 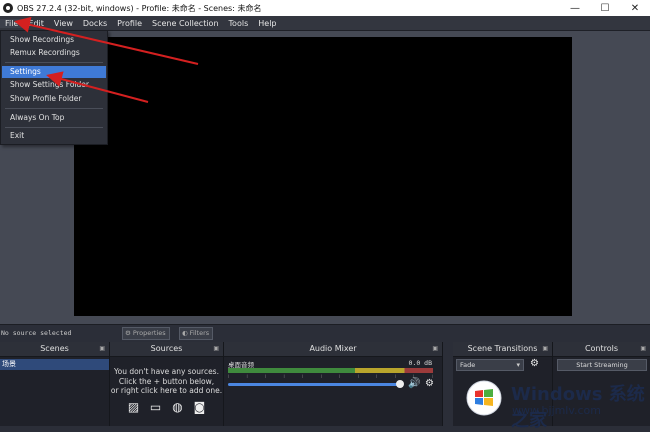 I want to click on scenes-dock-title: Scenes, so click(x=54, y=348).